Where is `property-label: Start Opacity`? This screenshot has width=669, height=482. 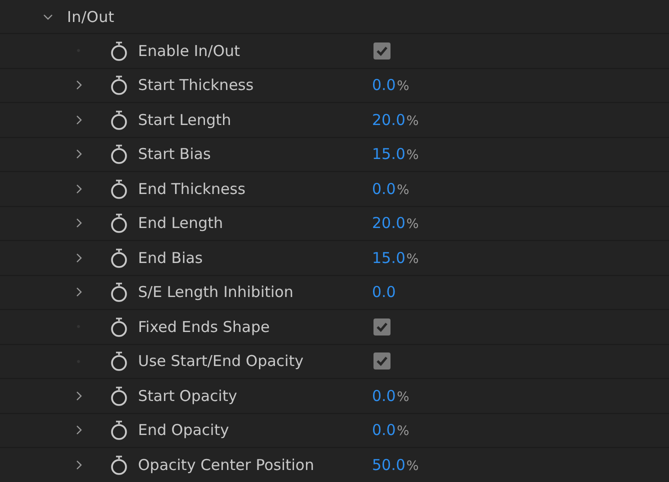 property-label: Start Opacity is located at coordinates (188, 395).